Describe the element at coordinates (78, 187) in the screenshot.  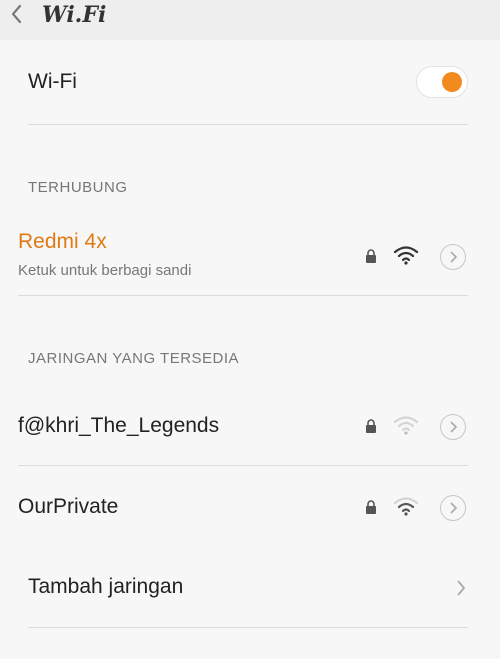
I see `section-header-connected: TERHUBUNG` at that location.